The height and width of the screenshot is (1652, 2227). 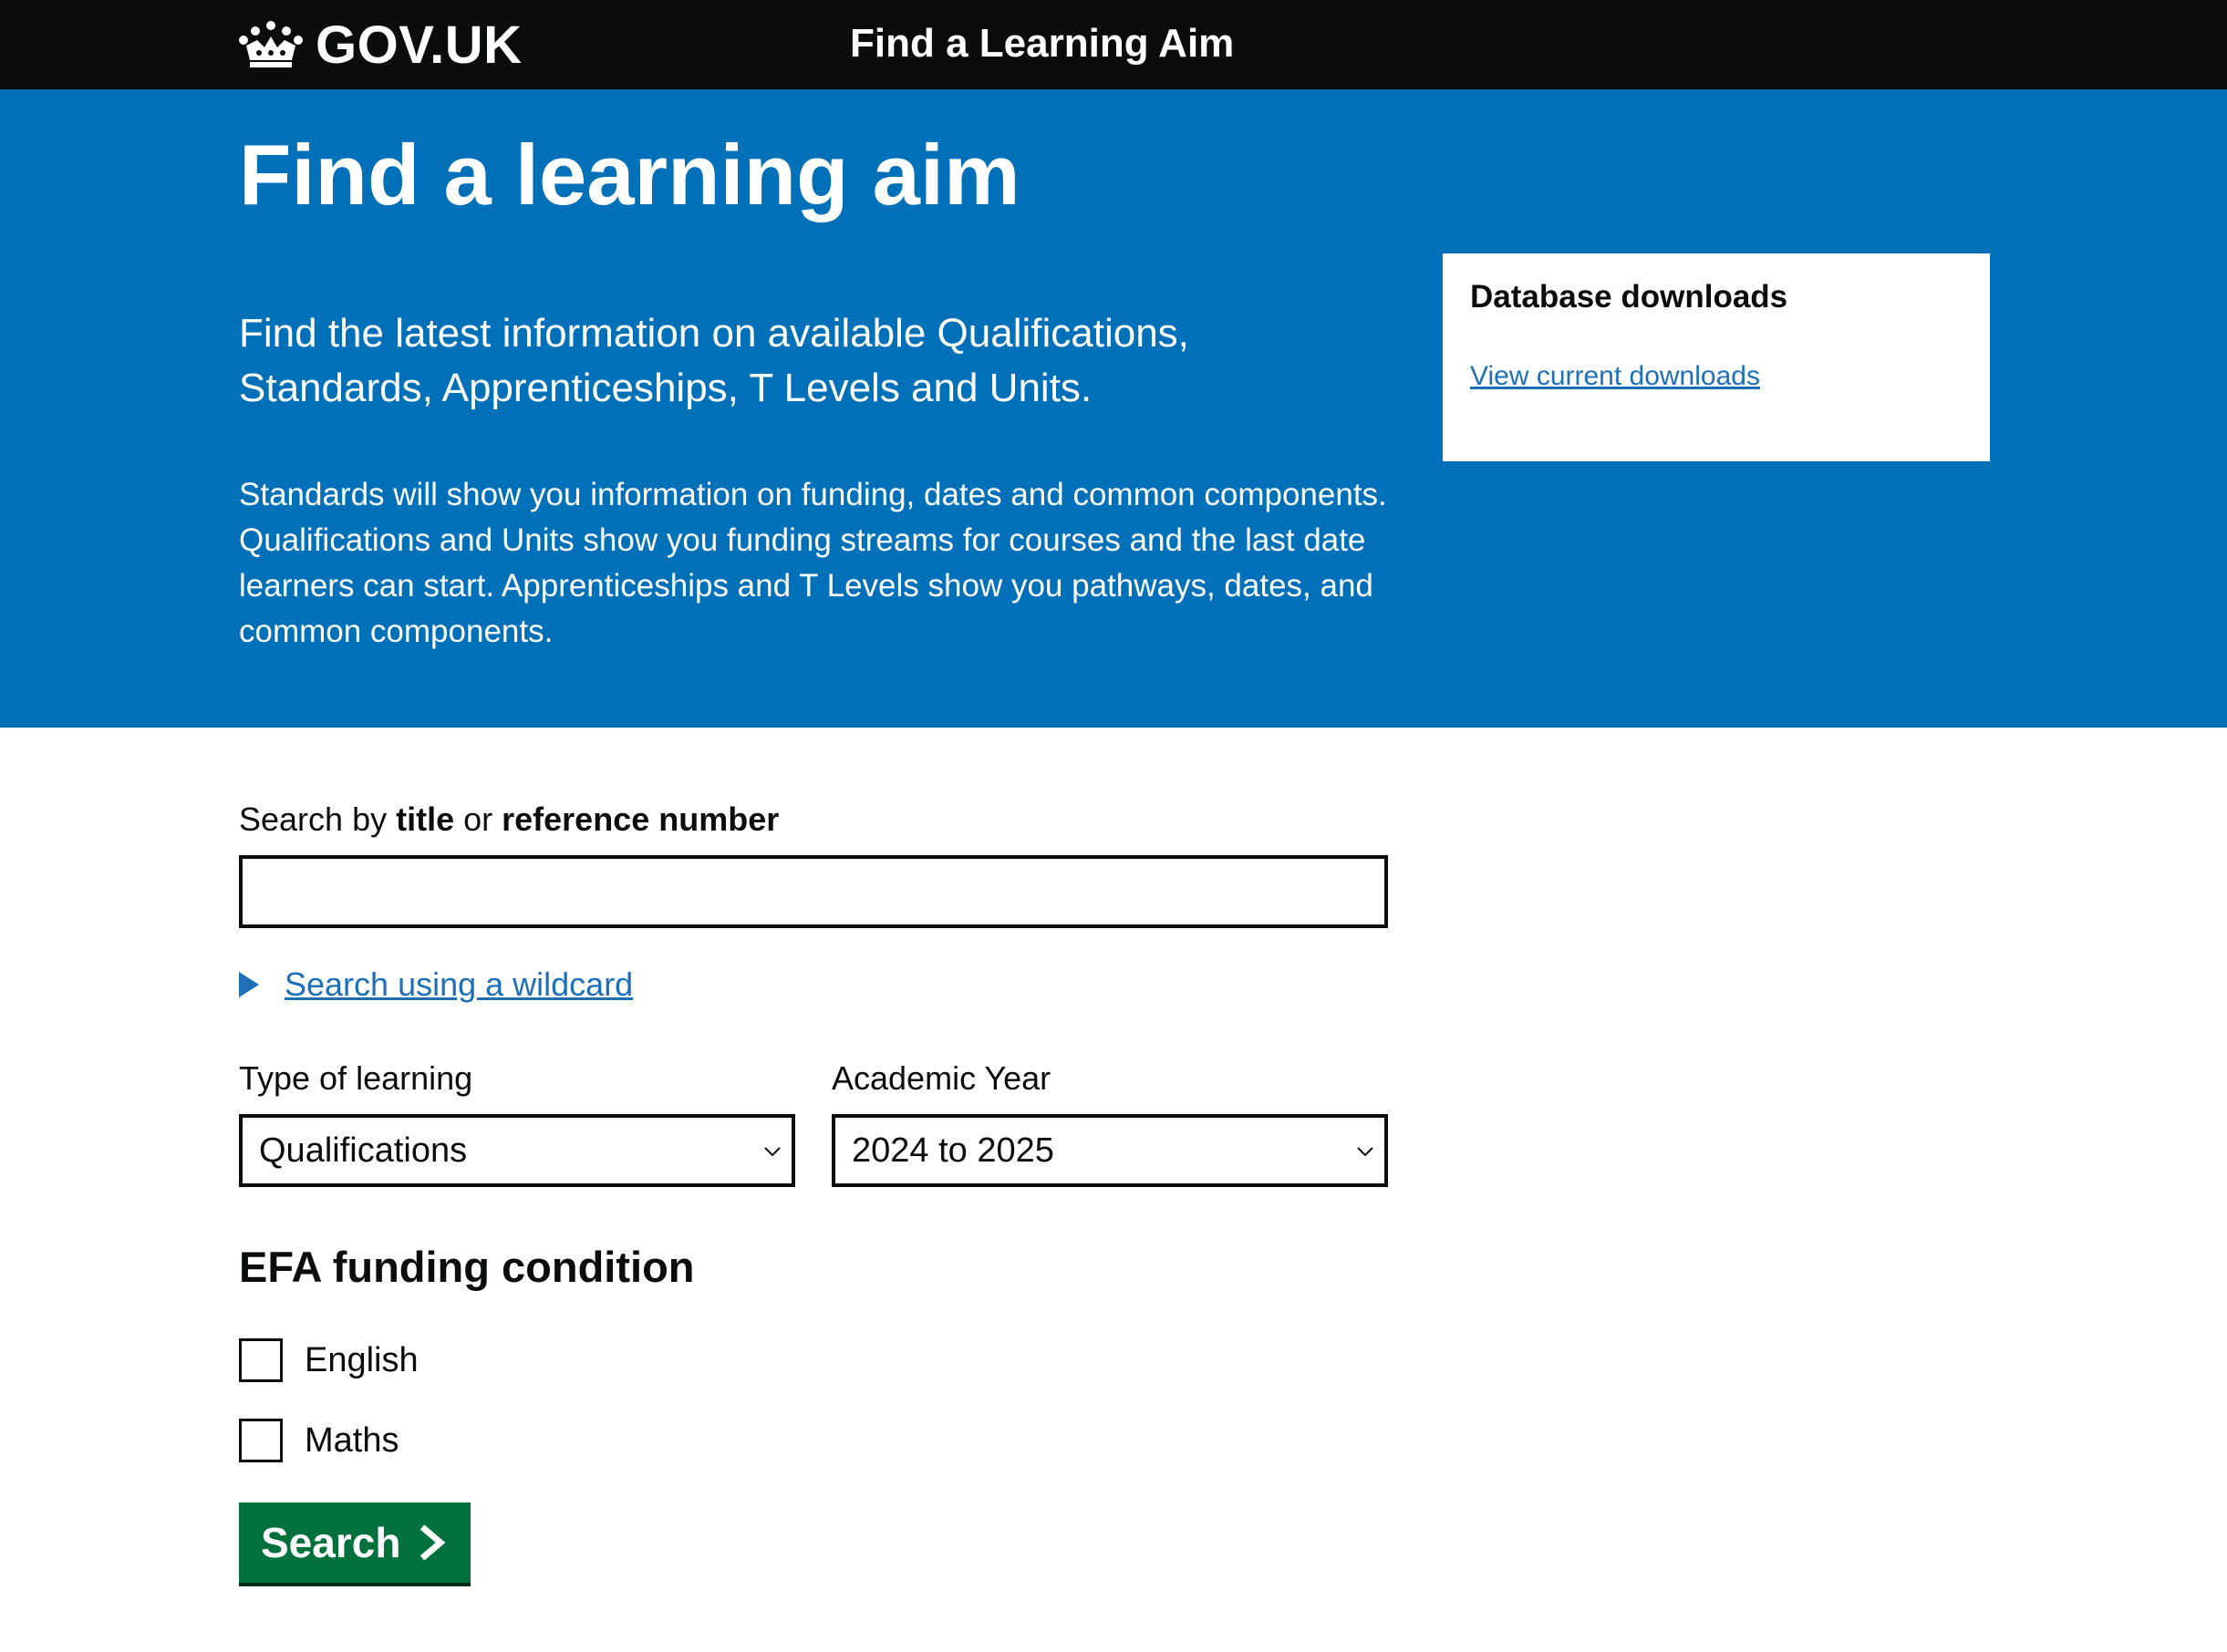 I want to click on search-button-label: Search, so click(x=331, y=1542).